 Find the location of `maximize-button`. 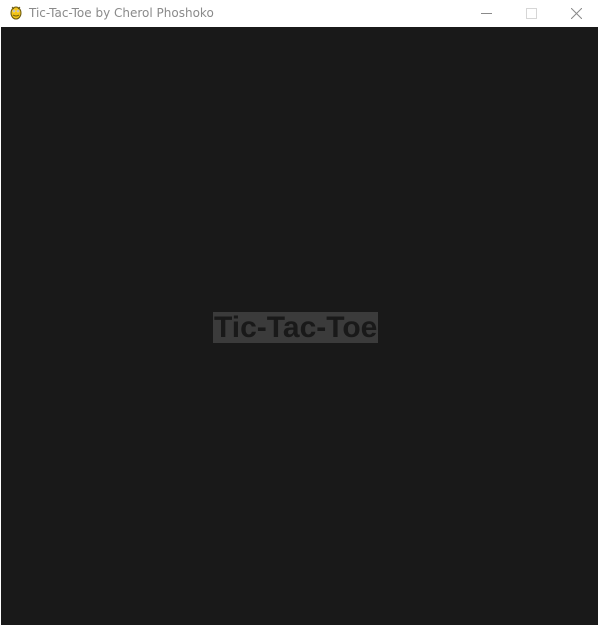

maximize-button is located at coordinates (531, 13).